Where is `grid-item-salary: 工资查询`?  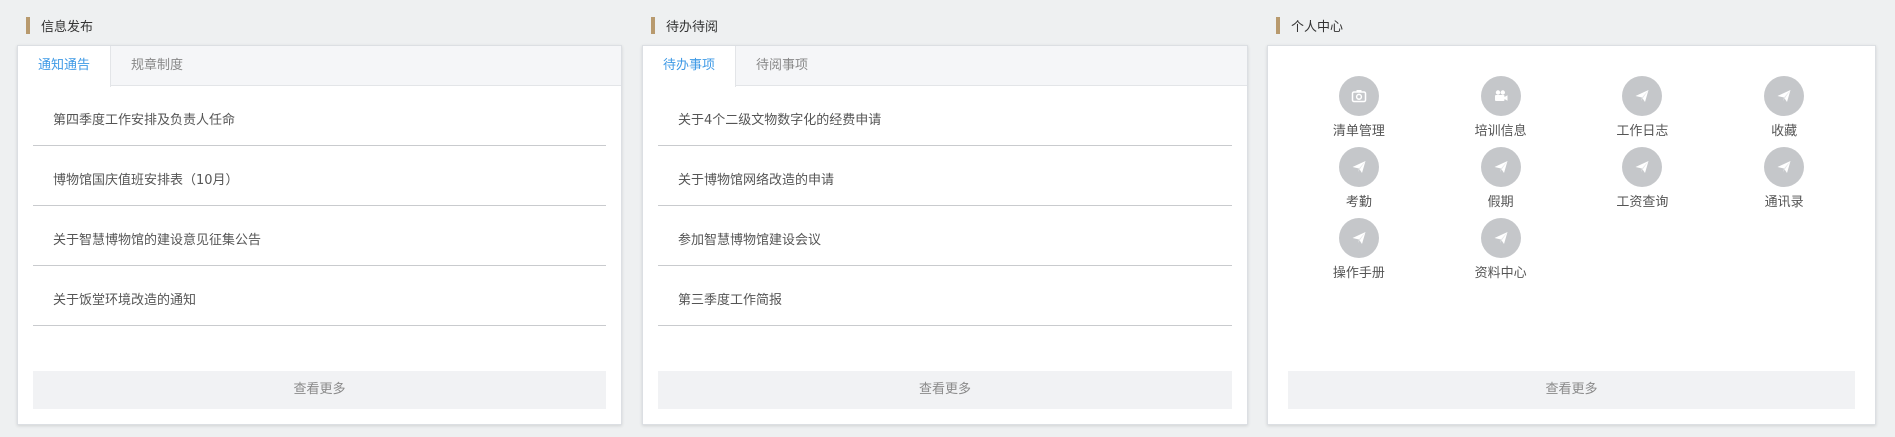
grid-item-salary: 工资查询 is located at coordinates (1643, 178).